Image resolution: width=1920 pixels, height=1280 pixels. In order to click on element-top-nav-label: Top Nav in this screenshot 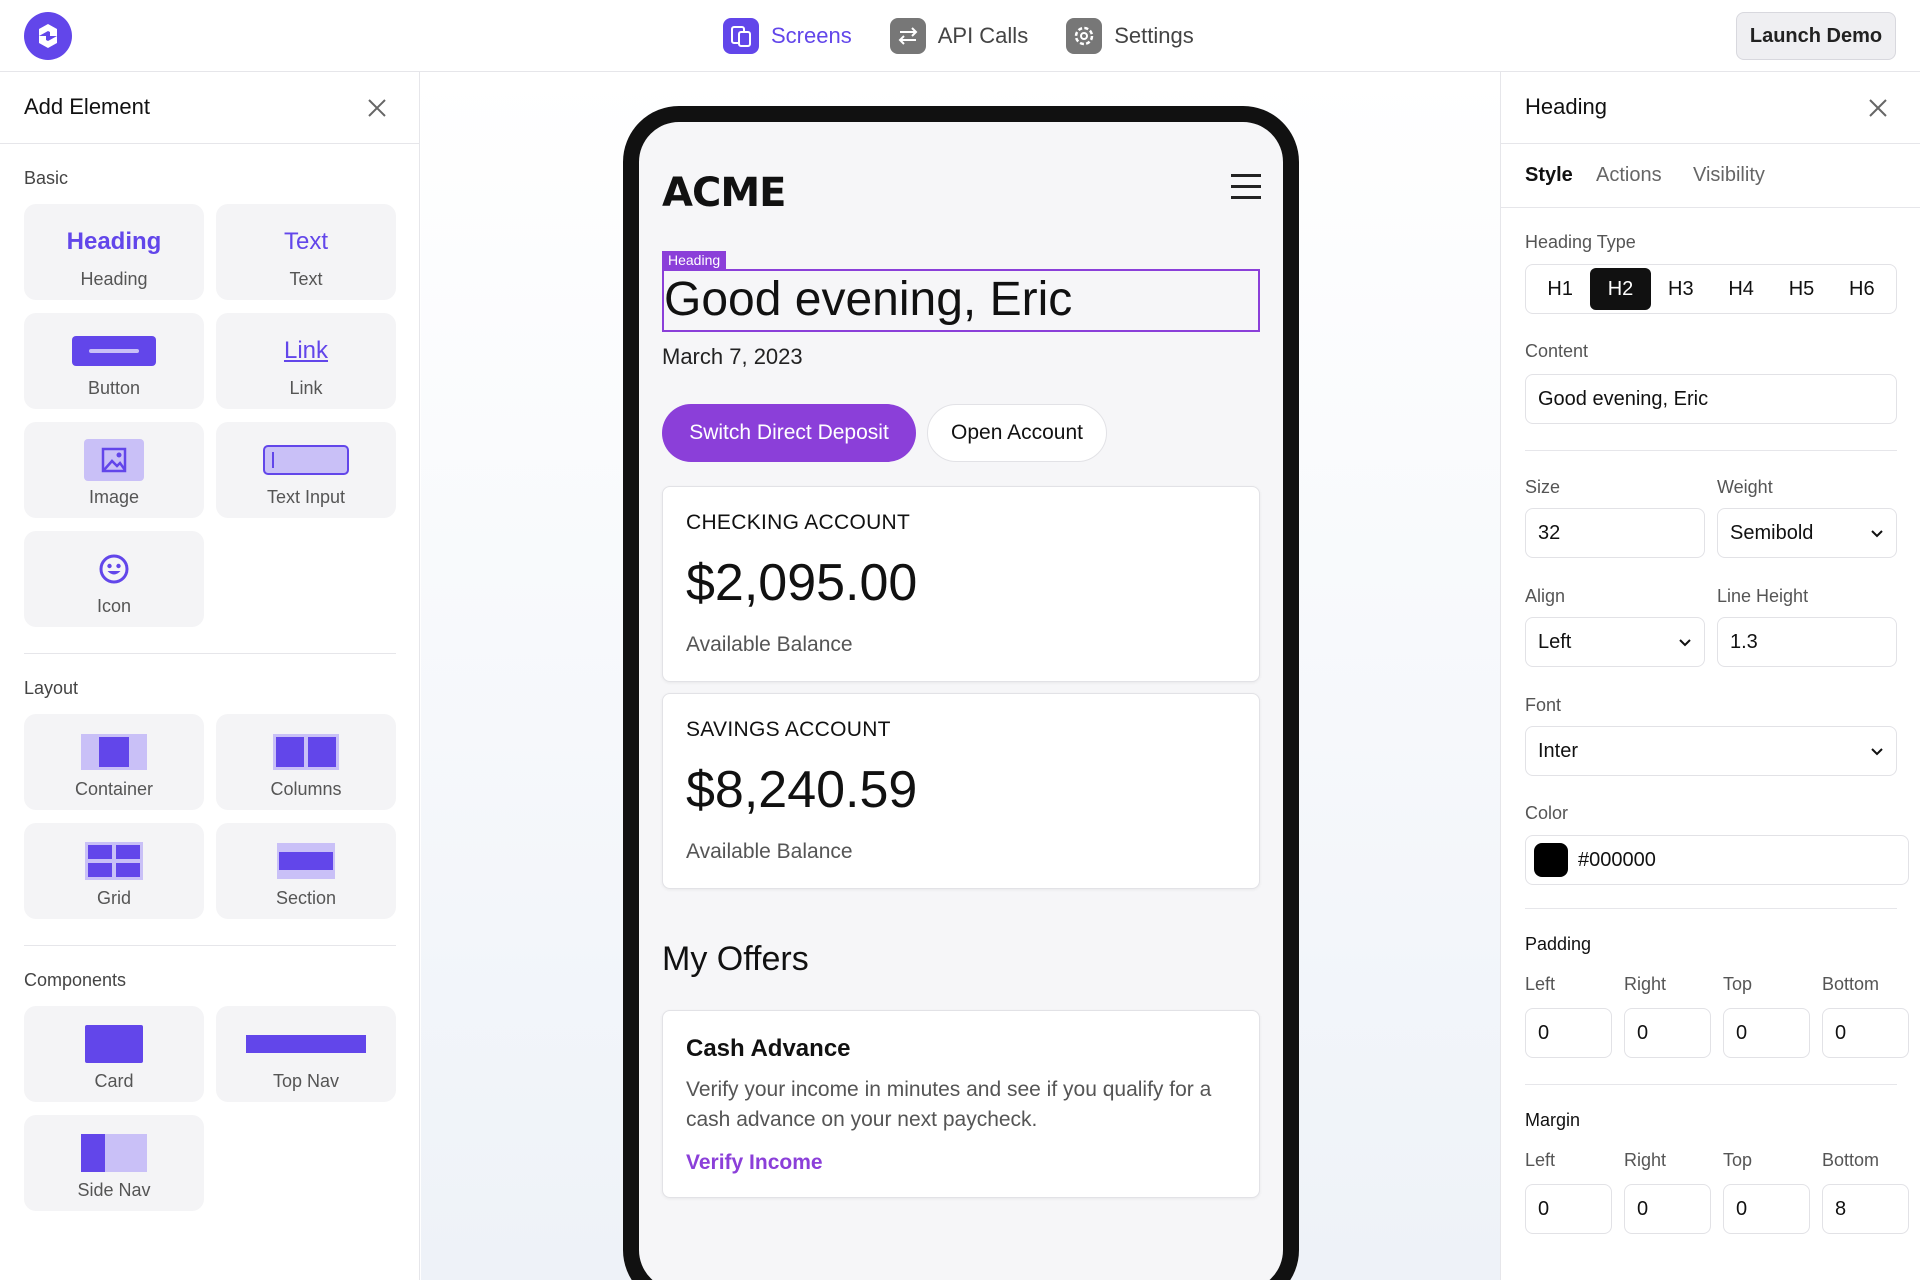, I will do `click(306, 1081)`.